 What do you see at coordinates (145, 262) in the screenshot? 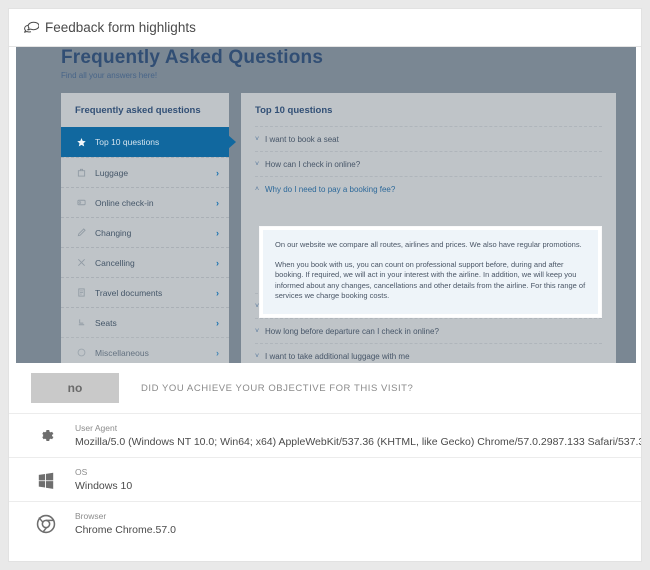
I see `sidebar-item-cancelling: Cancelling ›` at bounding box center [145, 262].